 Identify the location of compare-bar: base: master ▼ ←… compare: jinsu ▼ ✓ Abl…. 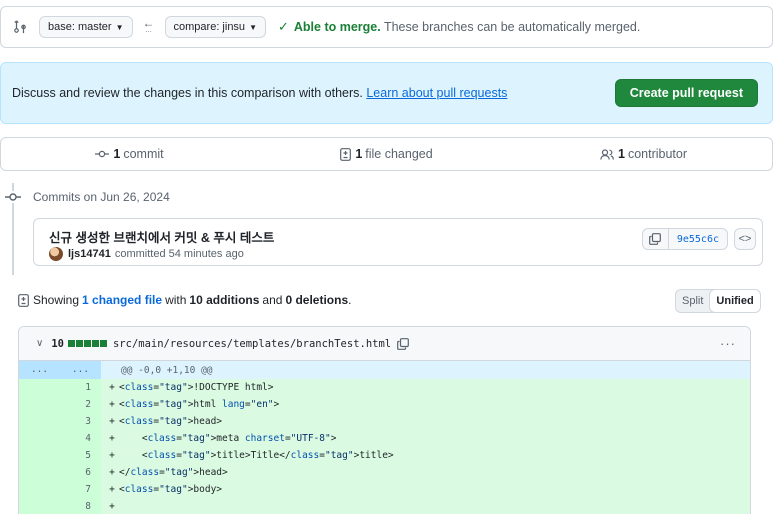
(386, 27).